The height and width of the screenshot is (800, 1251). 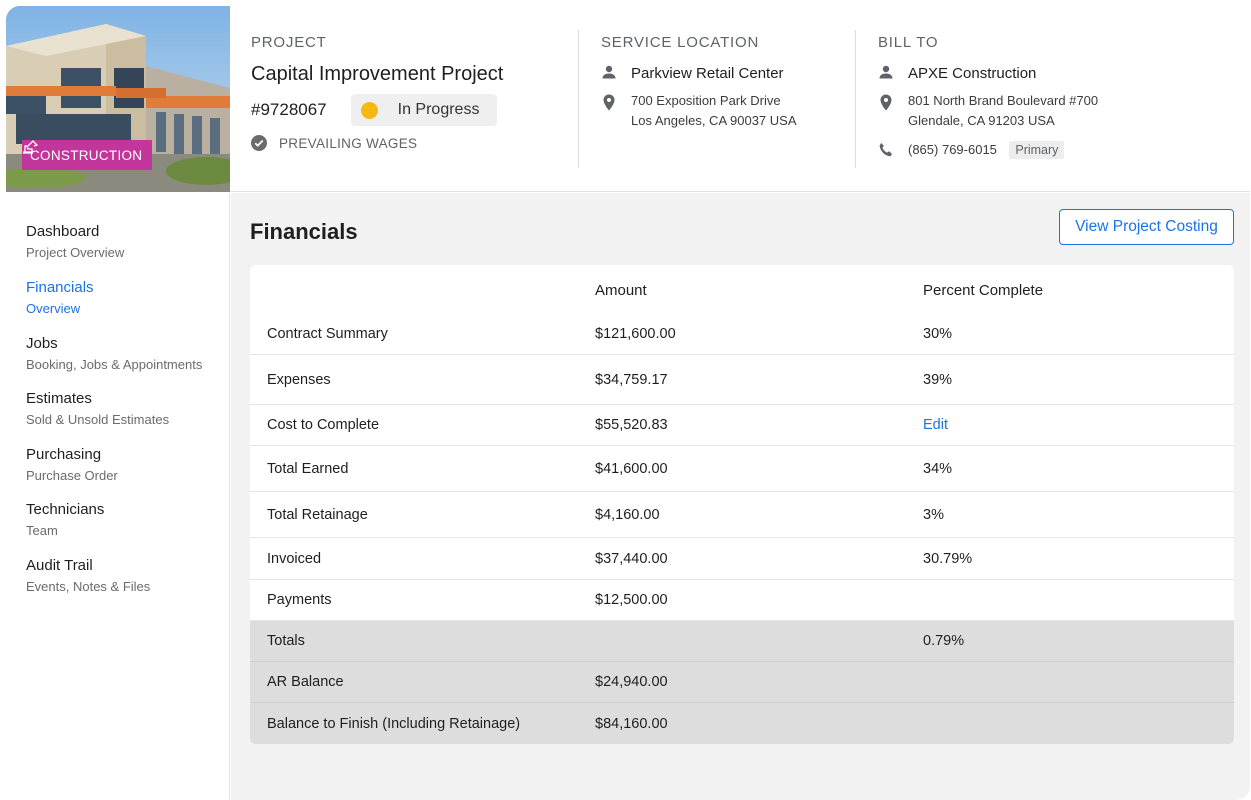 What do you see at coordinates (377, 74) in the screenshot?
I see `project-name: Capital Improvement Project` at bounding box center [377, 74].